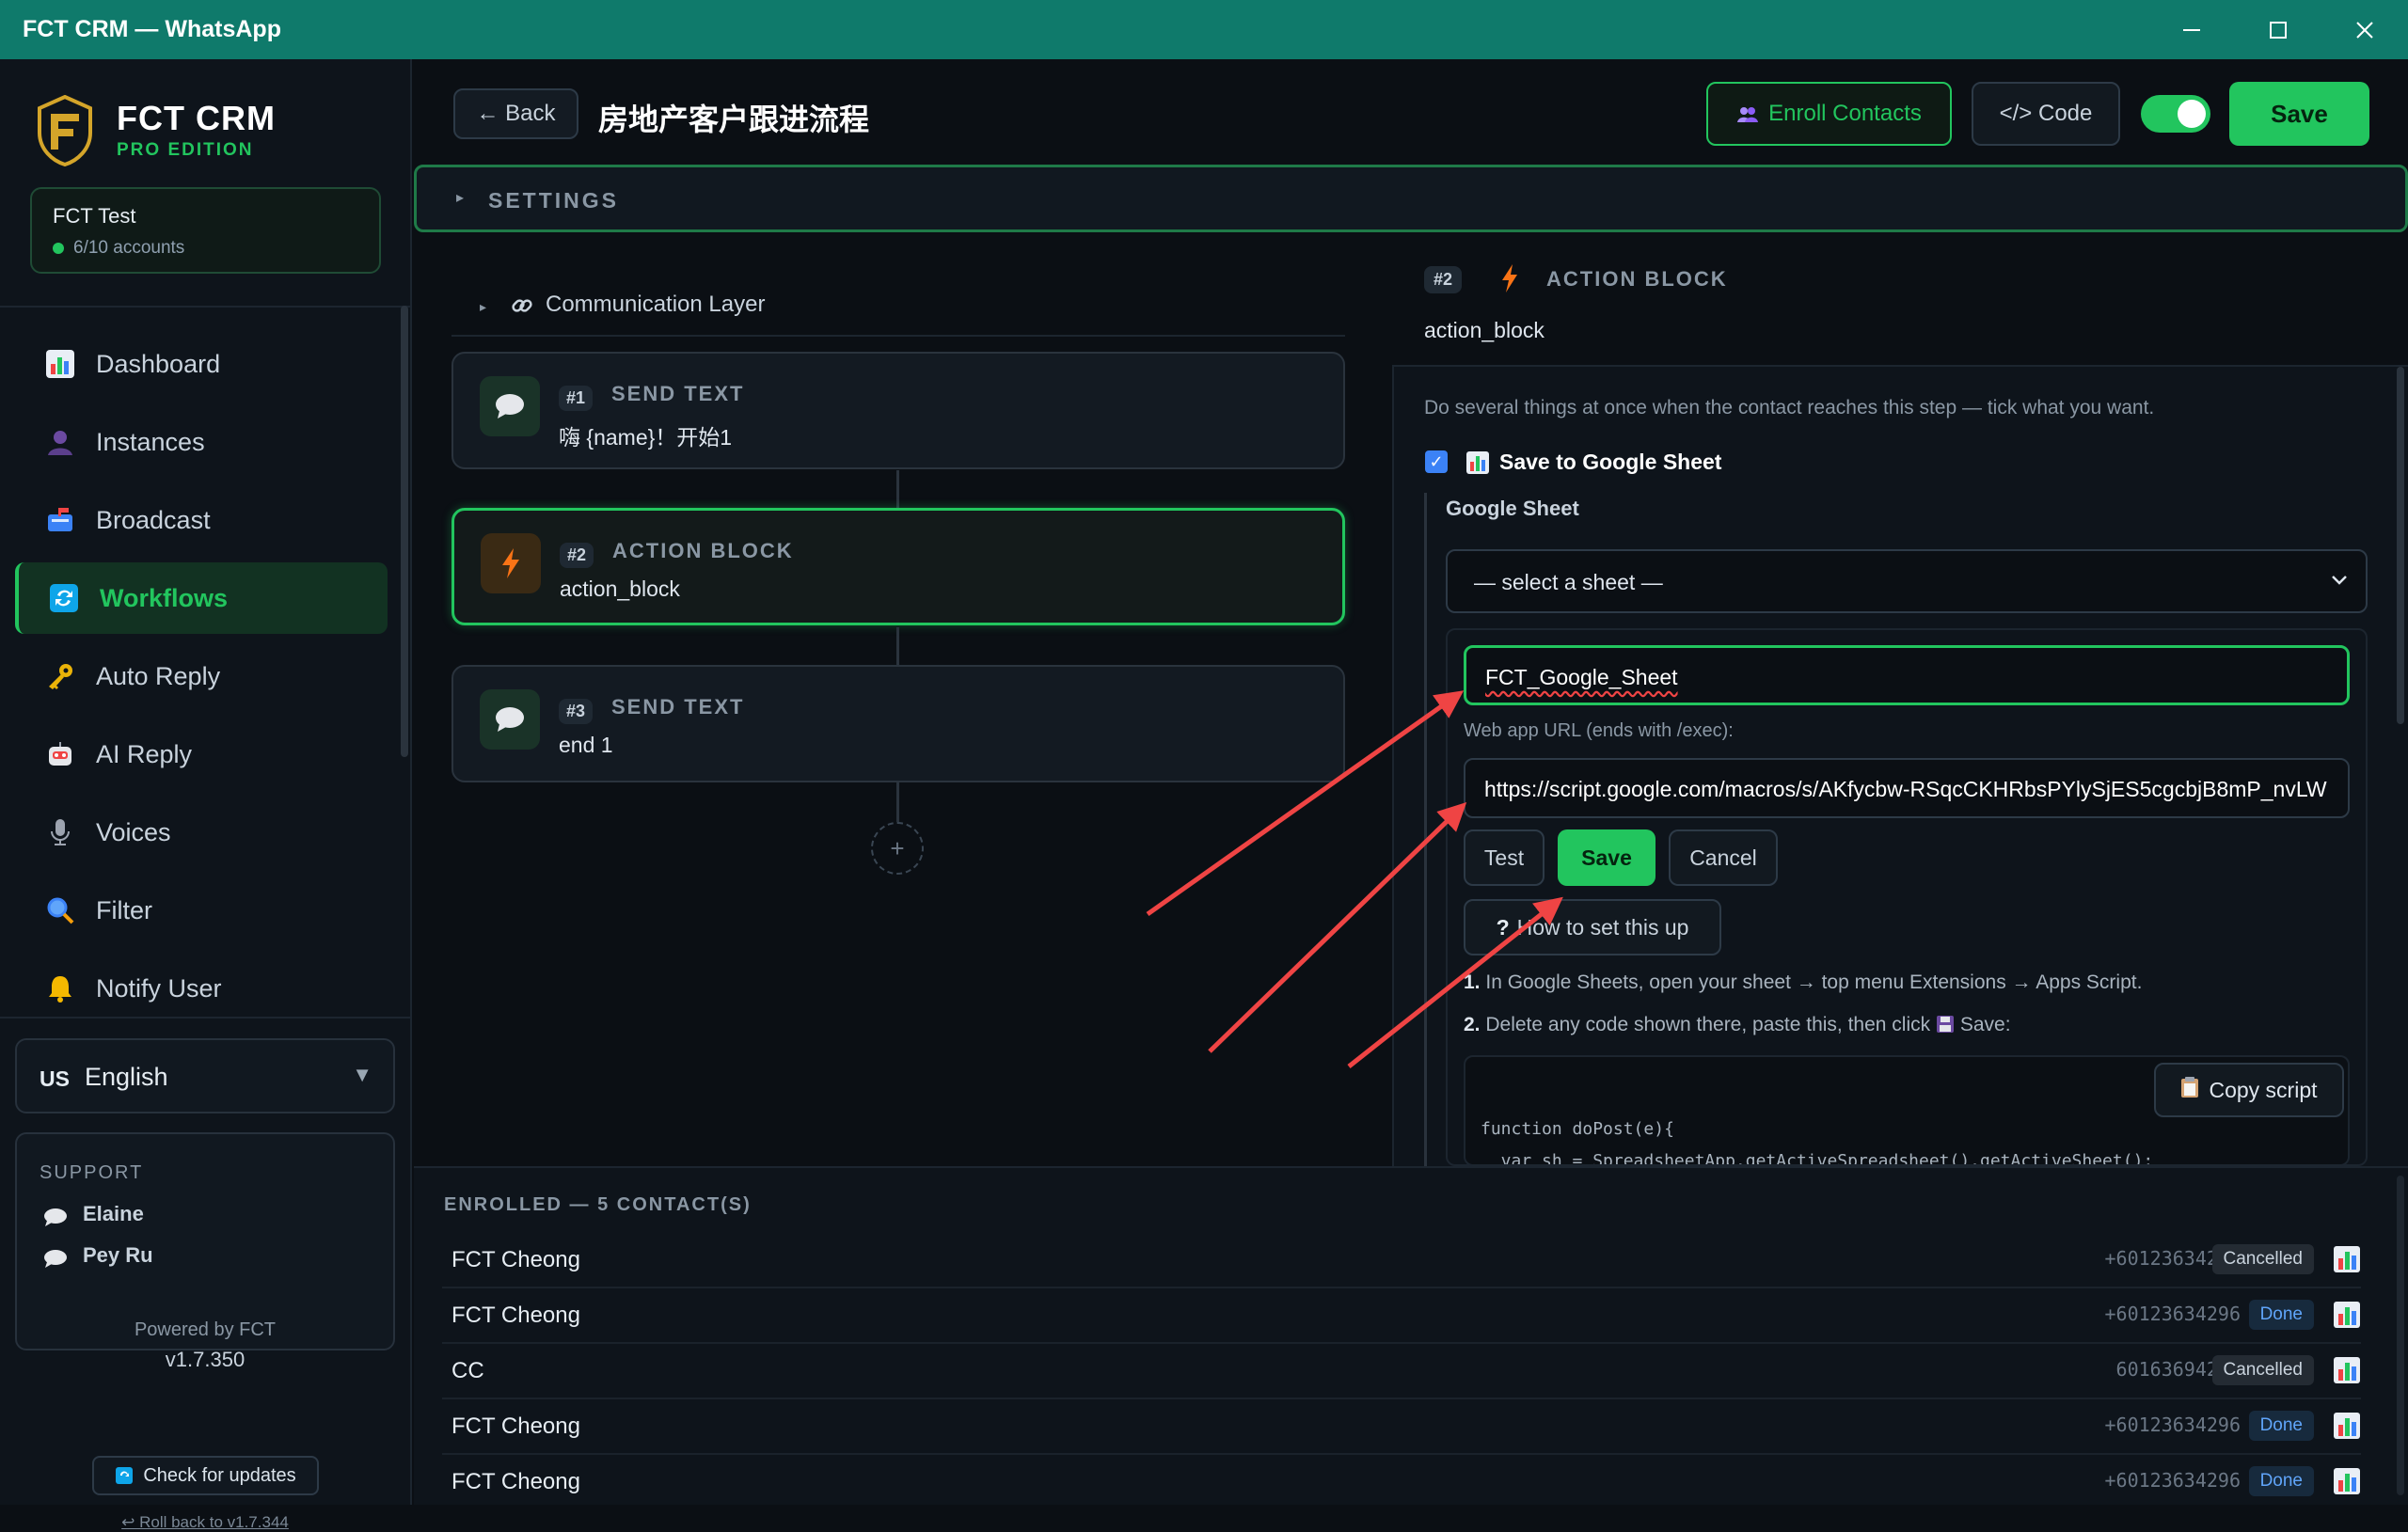  What do you see at coordinates (516, 1482) in the screenshot?
I see `contact-name: FCT Cheong` at bounding box center [516, 1482].